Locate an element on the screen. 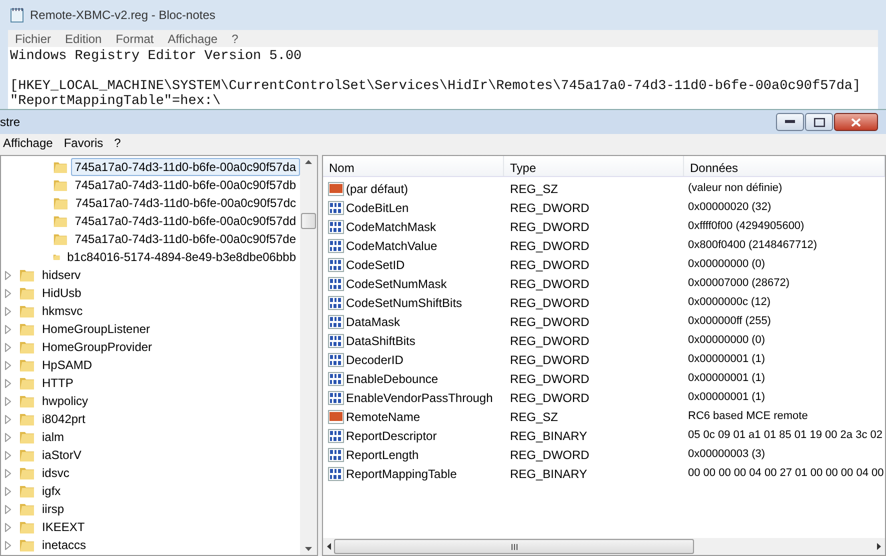 This screenshot has height=556, width=886. tree-item: idsvc is located at coordinates (56, 473).